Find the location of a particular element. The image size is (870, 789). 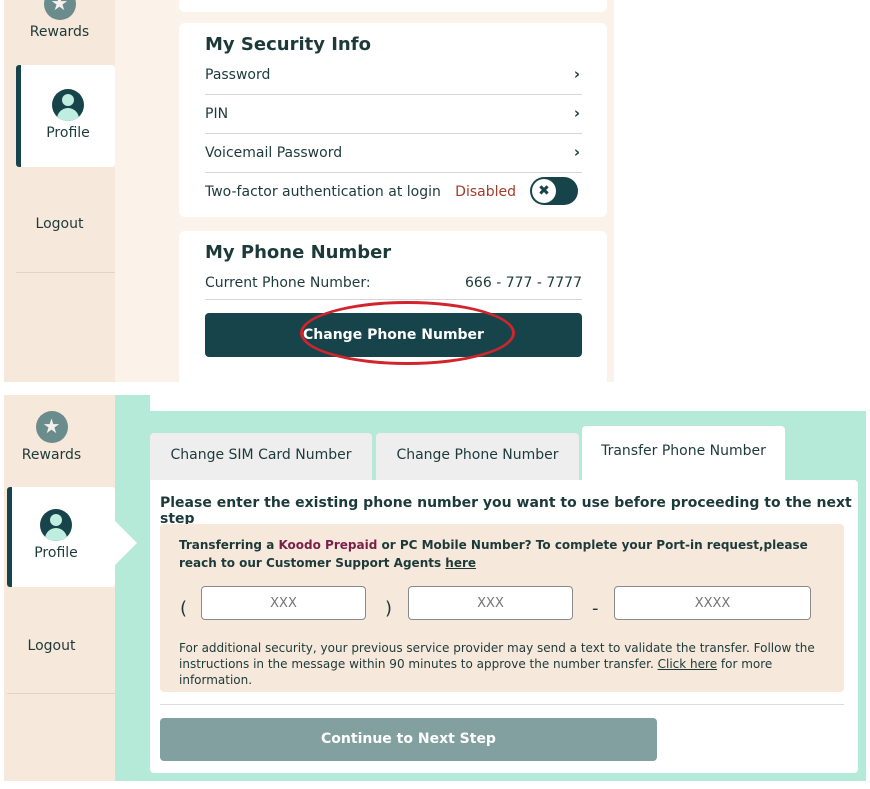

row-label: Voicemail Password is located at coordinates (274, 153).